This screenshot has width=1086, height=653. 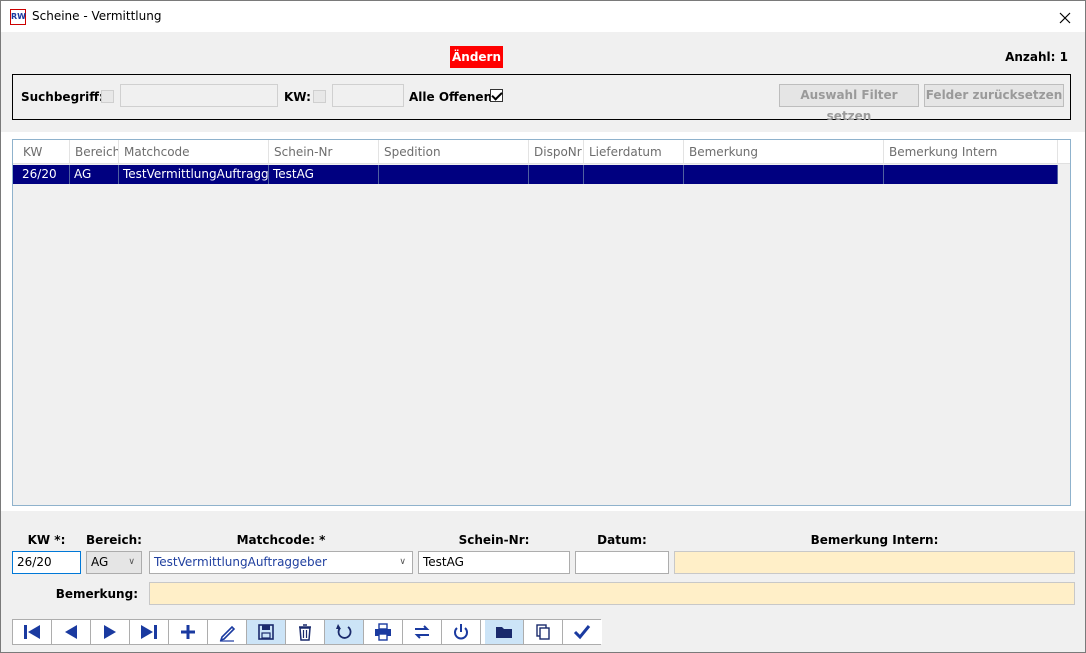 I want to click on column-header-bereich: Bereich, so click(x=94, y=152).